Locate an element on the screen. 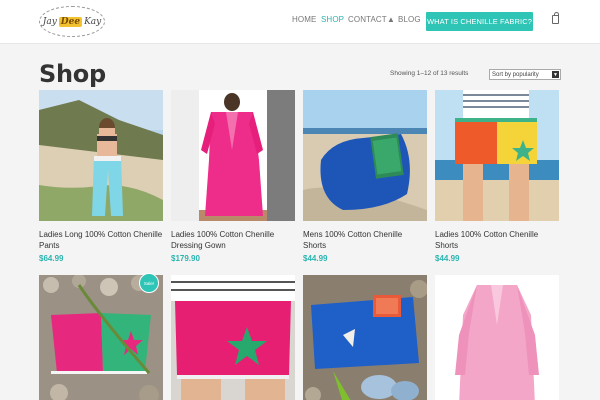  nav-shop: SHOP is located at coordinates (332, 19).